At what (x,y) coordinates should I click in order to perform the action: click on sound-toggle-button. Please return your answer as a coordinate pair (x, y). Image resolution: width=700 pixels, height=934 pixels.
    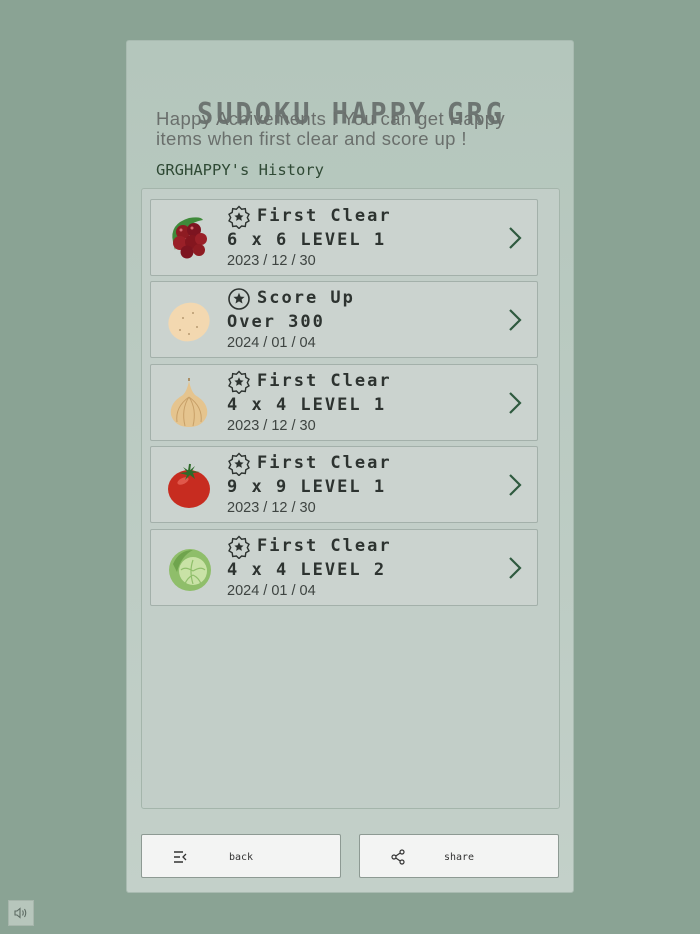
    Looking at the image, I should click on (21, 913).